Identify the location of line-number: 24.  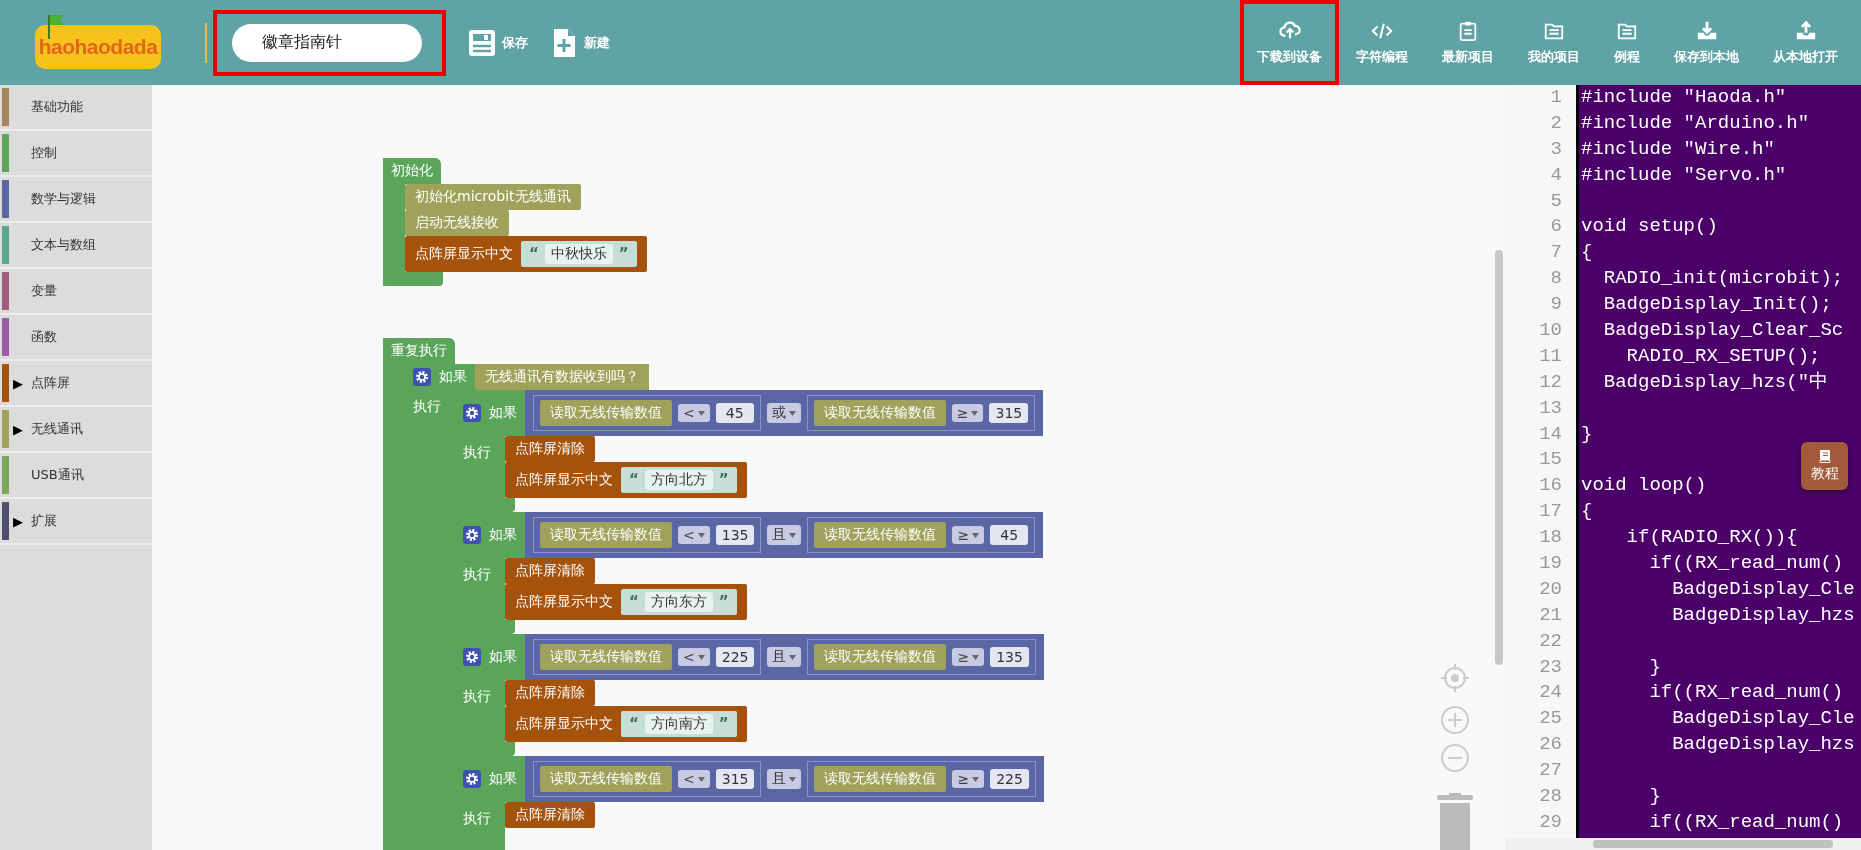
(1550, 693).